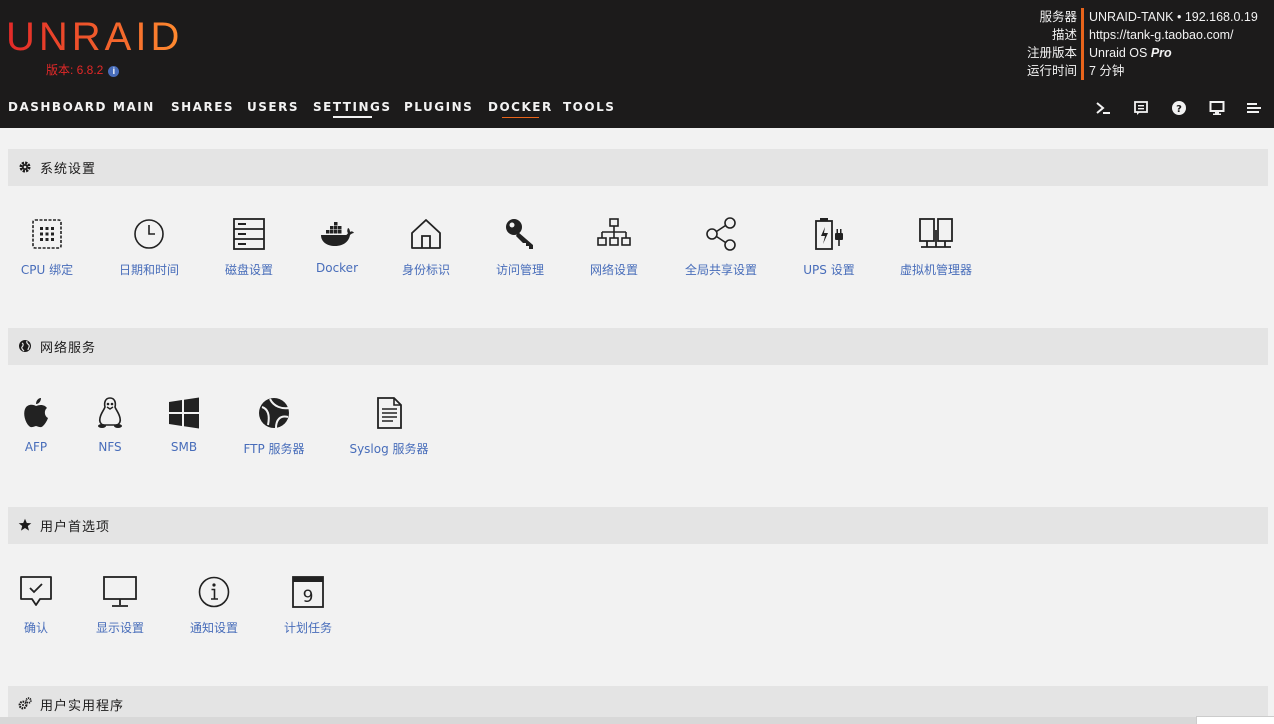  What do you see at coordinates (36, 592) in the screenshot?
I see `confirm-icon` at bounding box center [36, 592].